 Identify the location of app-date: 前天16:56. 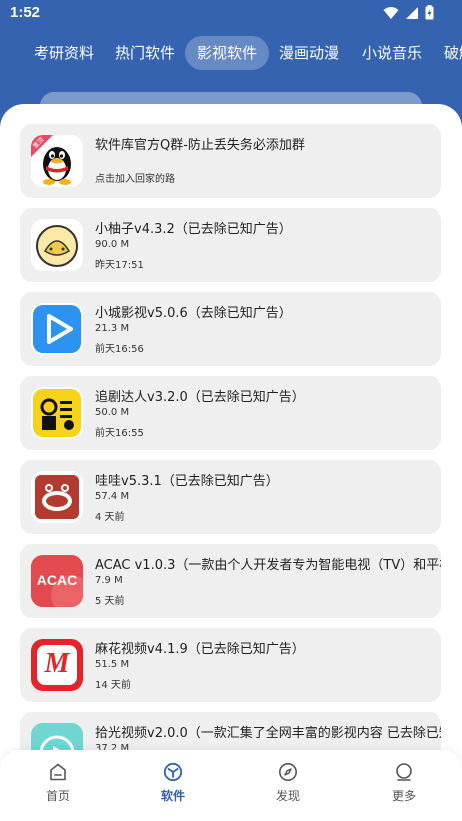
(119, 349).